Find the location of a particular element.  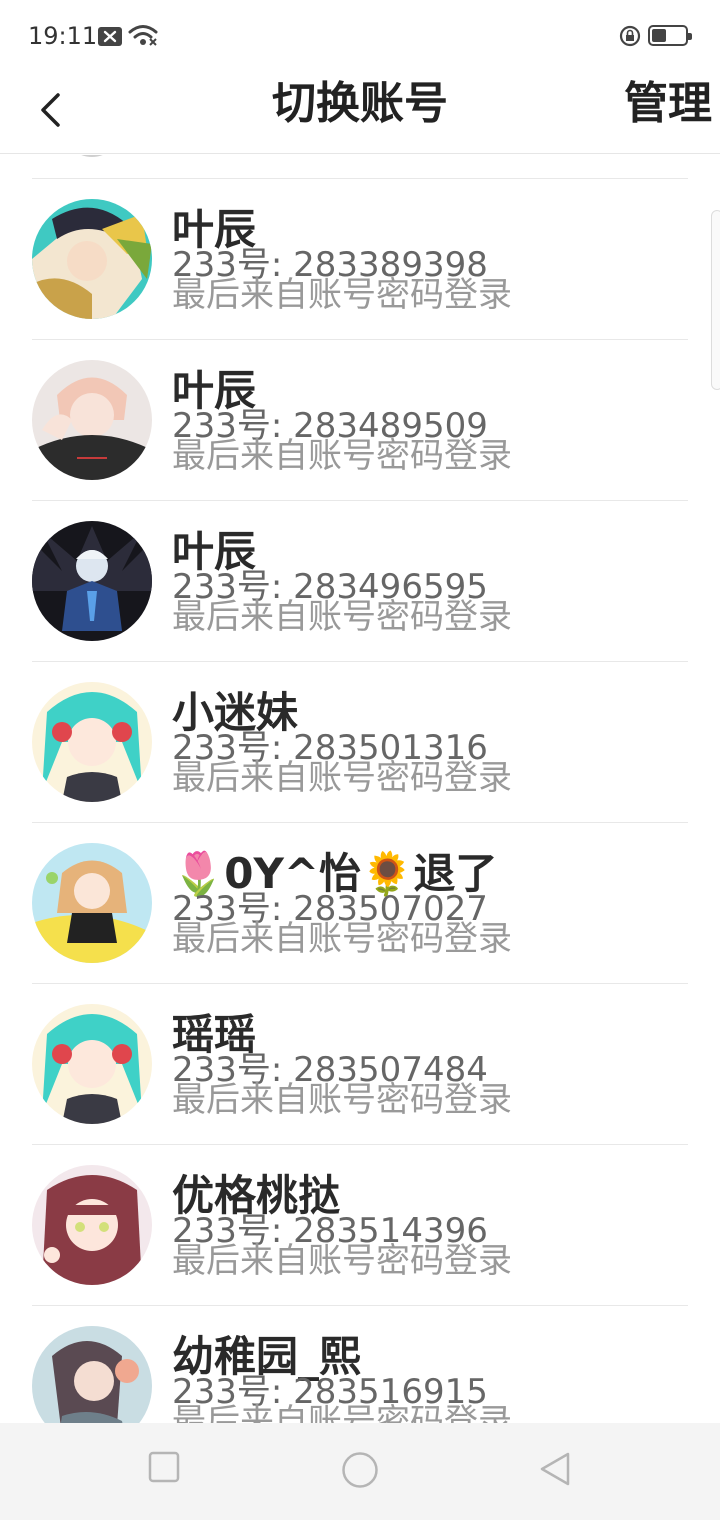

recents-square-icon is located at coordinates (164, 1467).